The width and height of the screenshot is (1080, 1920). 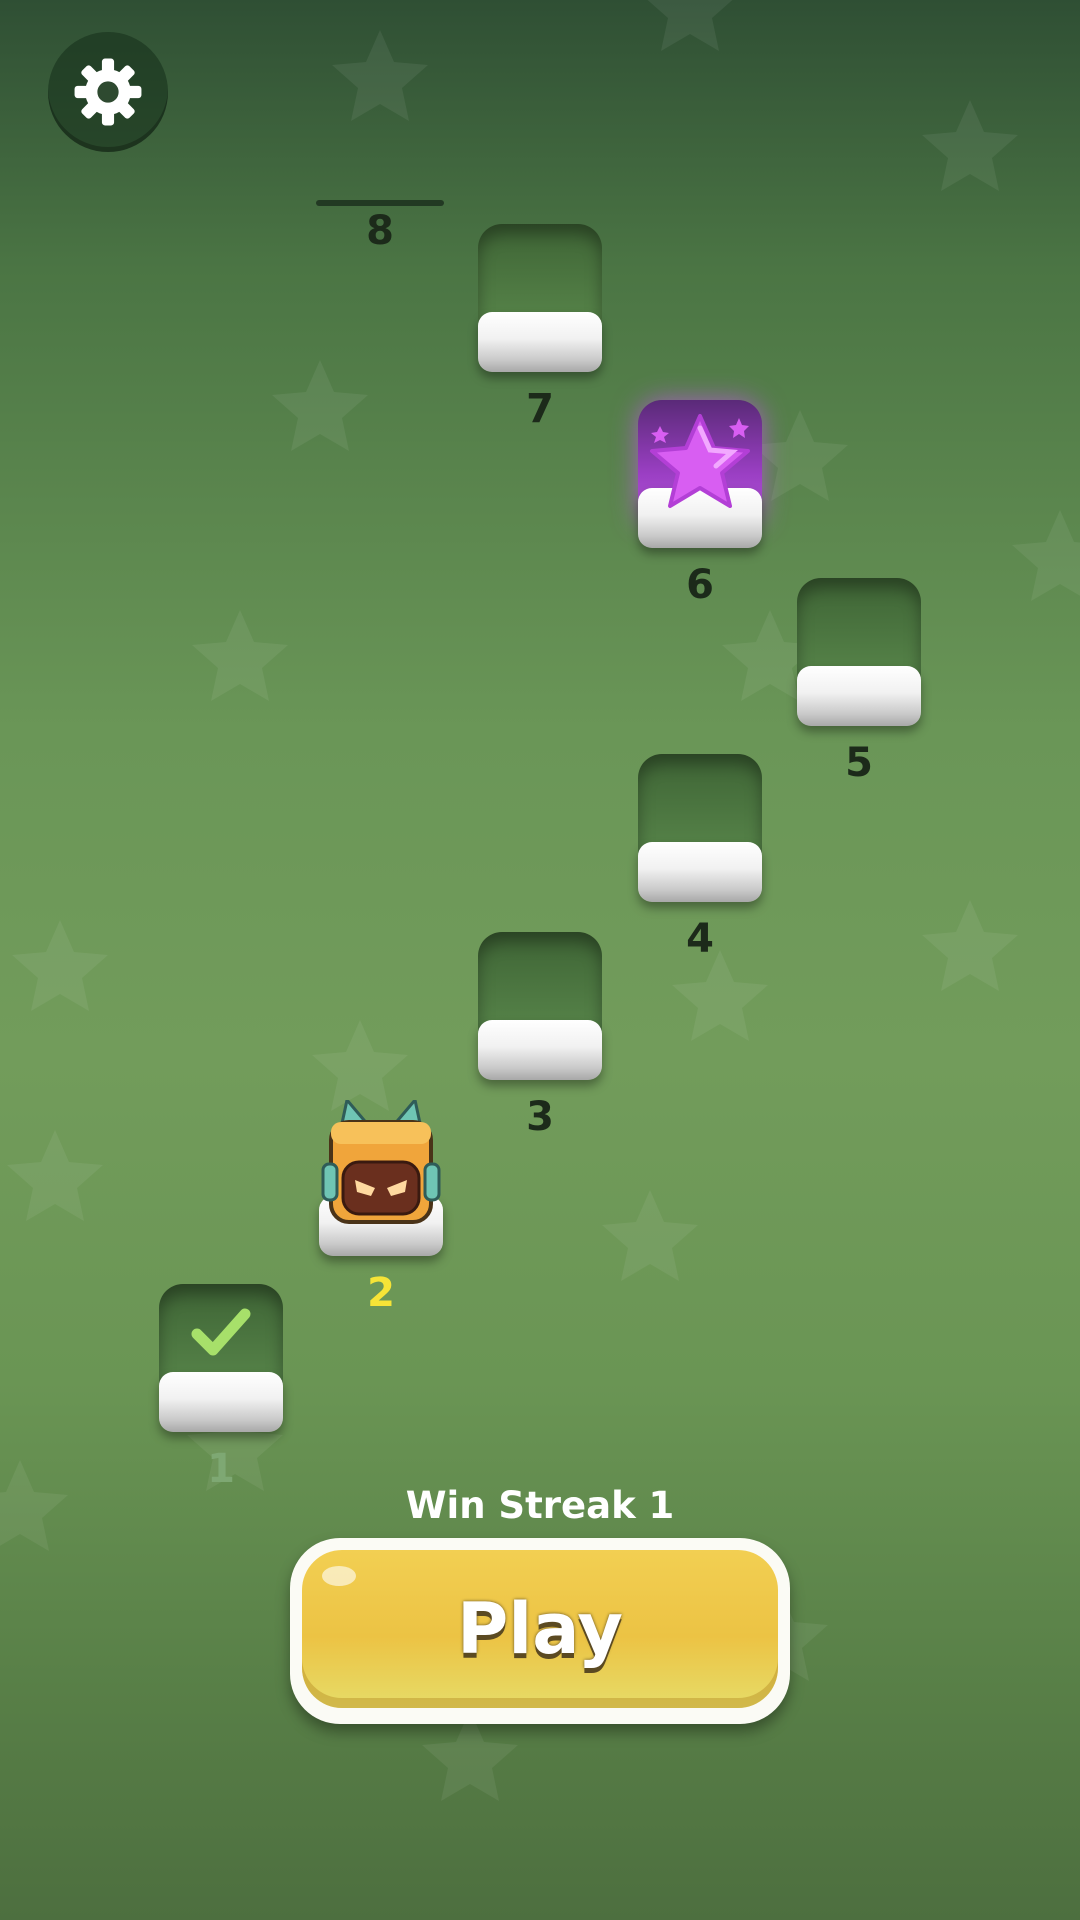 What do you see at coordinates (540, 409) in the screenshot?
I see `level-number-7: 7` at bounding box center [540, 409].